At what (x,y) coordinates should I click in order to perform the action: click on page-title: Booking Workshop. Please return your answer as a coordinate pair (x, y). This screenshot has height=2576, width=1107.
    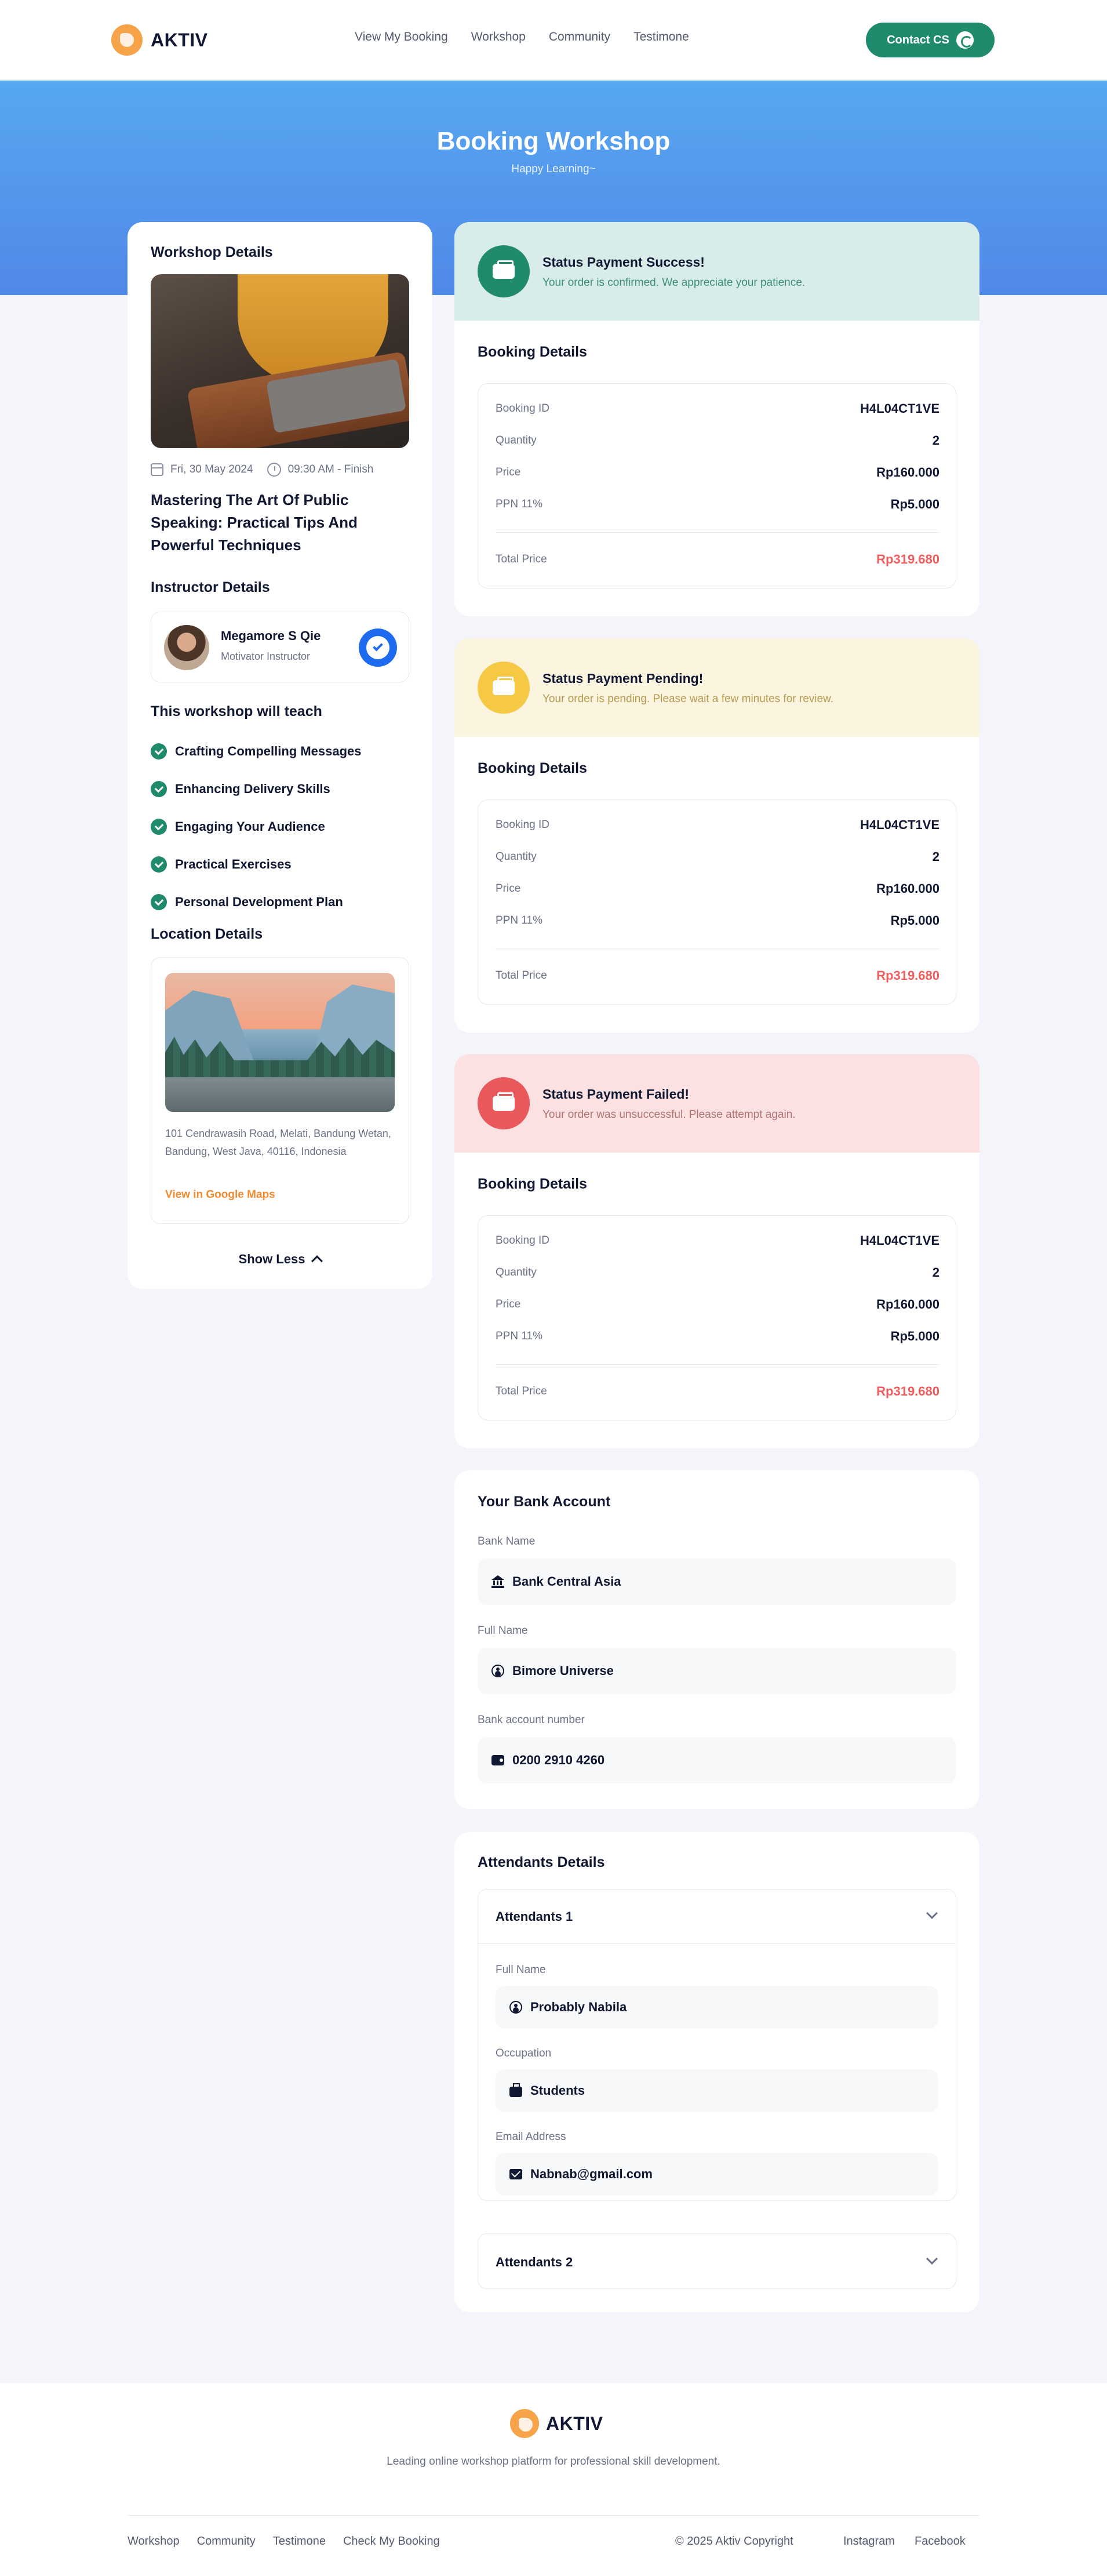
    Looking at the image, I should click on (553, 141).